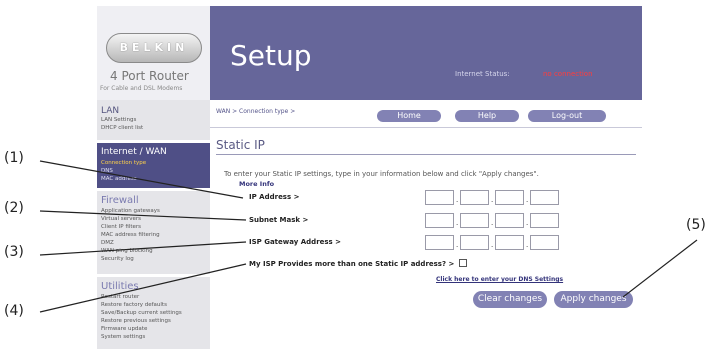 Image resolution: width=714 pixels, height=356 pixels. What do you see at coordinates (274, 197) in the screenshot?
I see `ip-address-label: IP Address >` at bounding box center [274, 197].